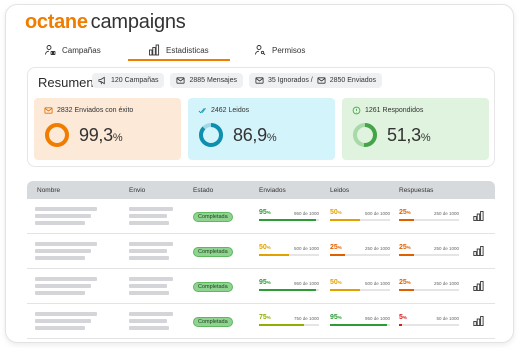 The width and height of the screenshot is (520, 348). What do you see at coordinates (289, 321) in the screenshot?
I see `metric-enviados: 75% 750 de 1000` at bounding box center [289, 321].